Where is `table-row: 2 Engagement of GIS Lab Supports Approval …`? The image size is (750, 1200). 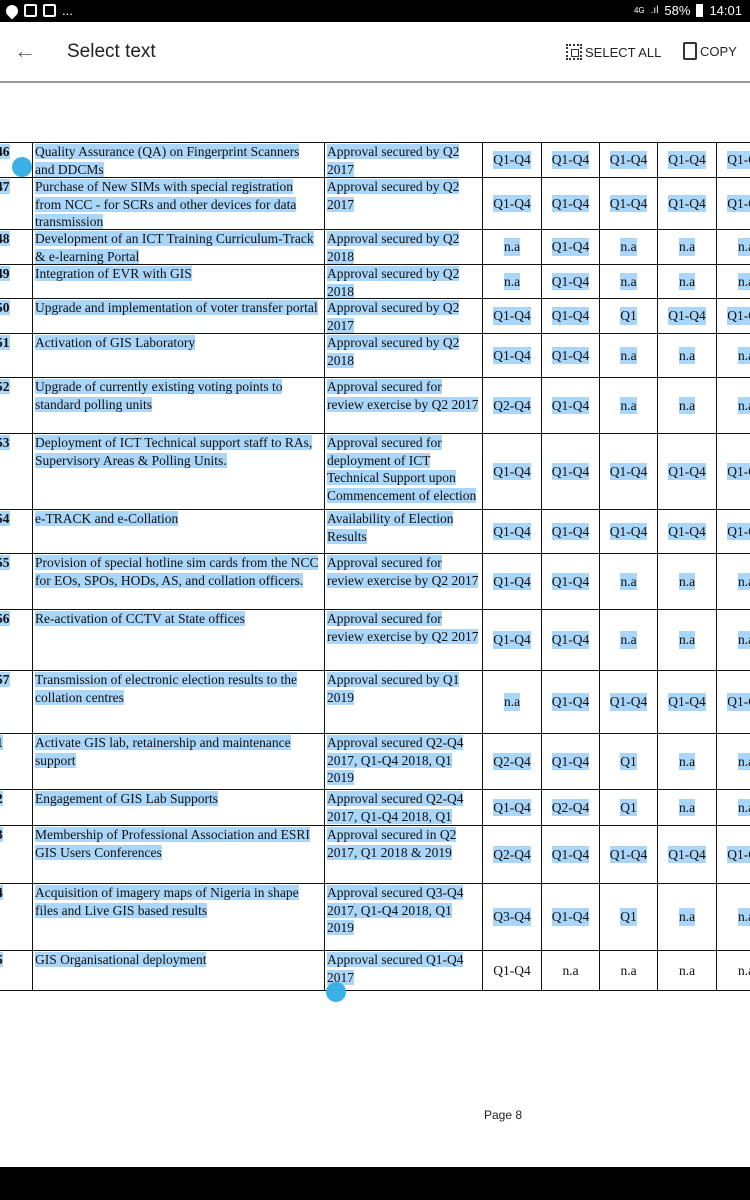 table-row: 2 Engagement of GIS Lab Supports Approval … is located at coordinates (375, 807).